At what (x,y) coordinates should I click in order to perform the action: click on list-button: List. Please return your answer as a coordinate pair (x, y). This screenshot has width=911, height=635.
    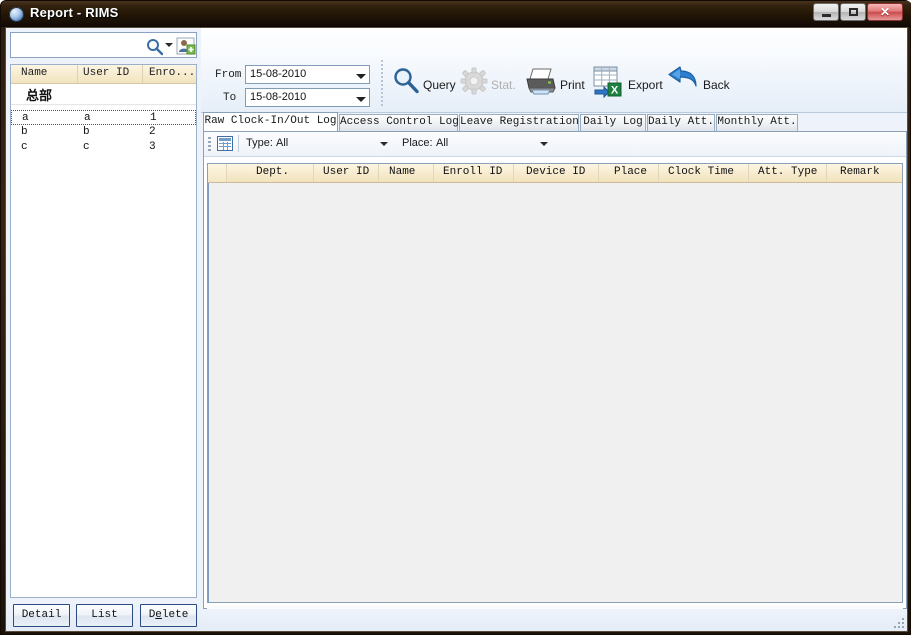
    Looking at the image, I should click on (104, 615).